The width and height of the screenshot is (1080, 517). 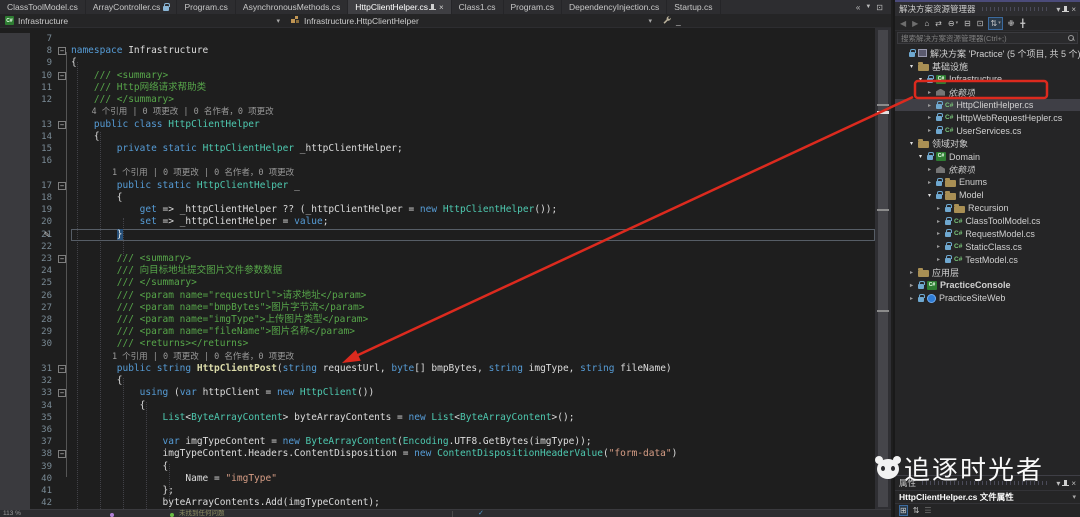 I want to click on code-line-36: 36, so click(x=437, y=430).